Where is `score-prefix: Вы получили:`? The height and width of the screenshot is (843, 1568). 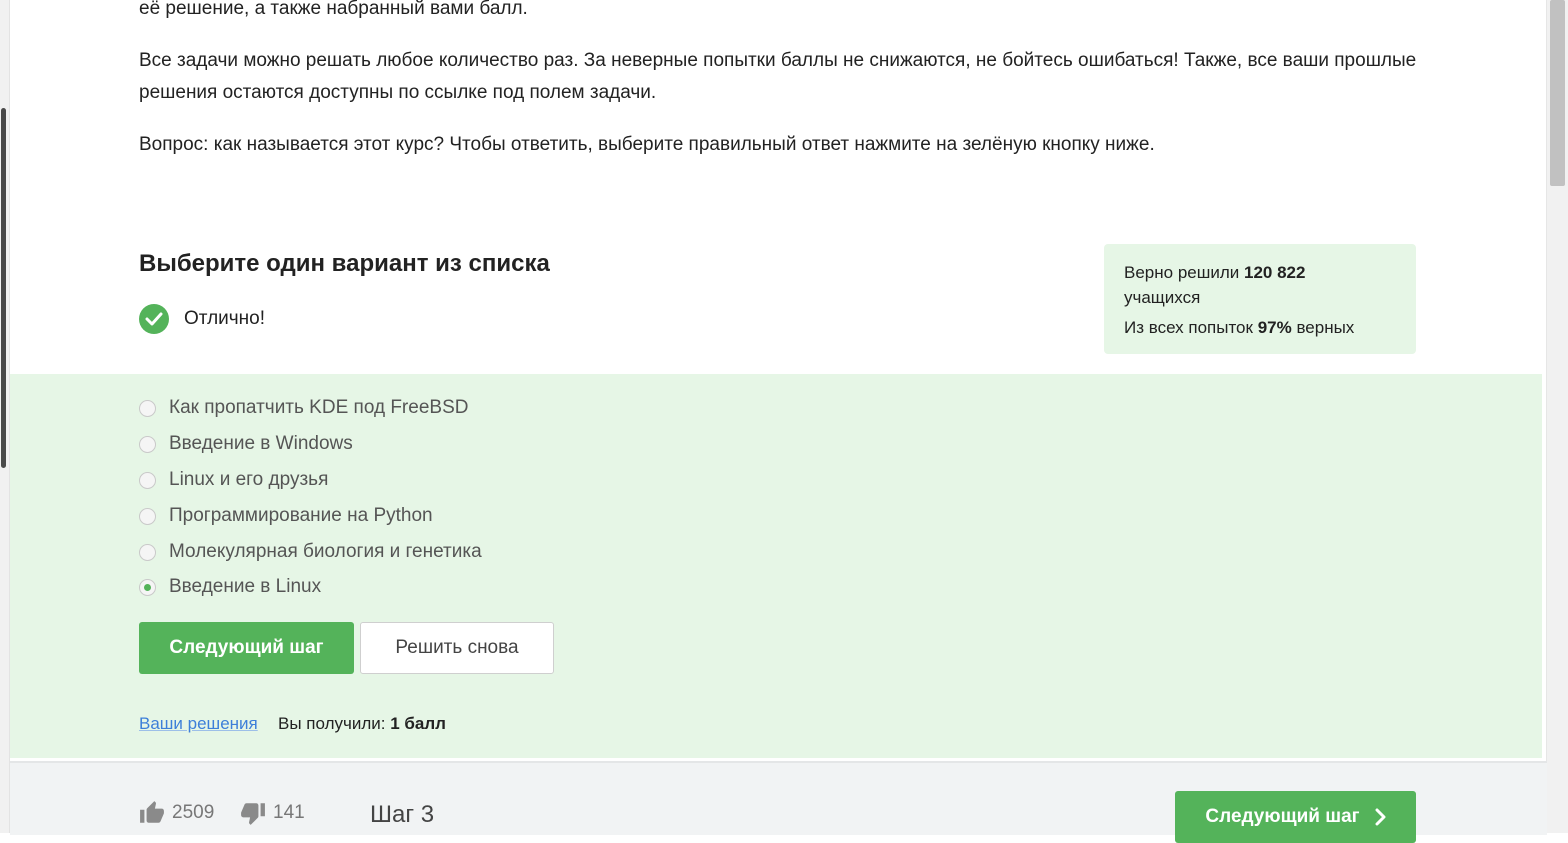 score-prefix: Вы получили: is located at coordinates (332, 723).